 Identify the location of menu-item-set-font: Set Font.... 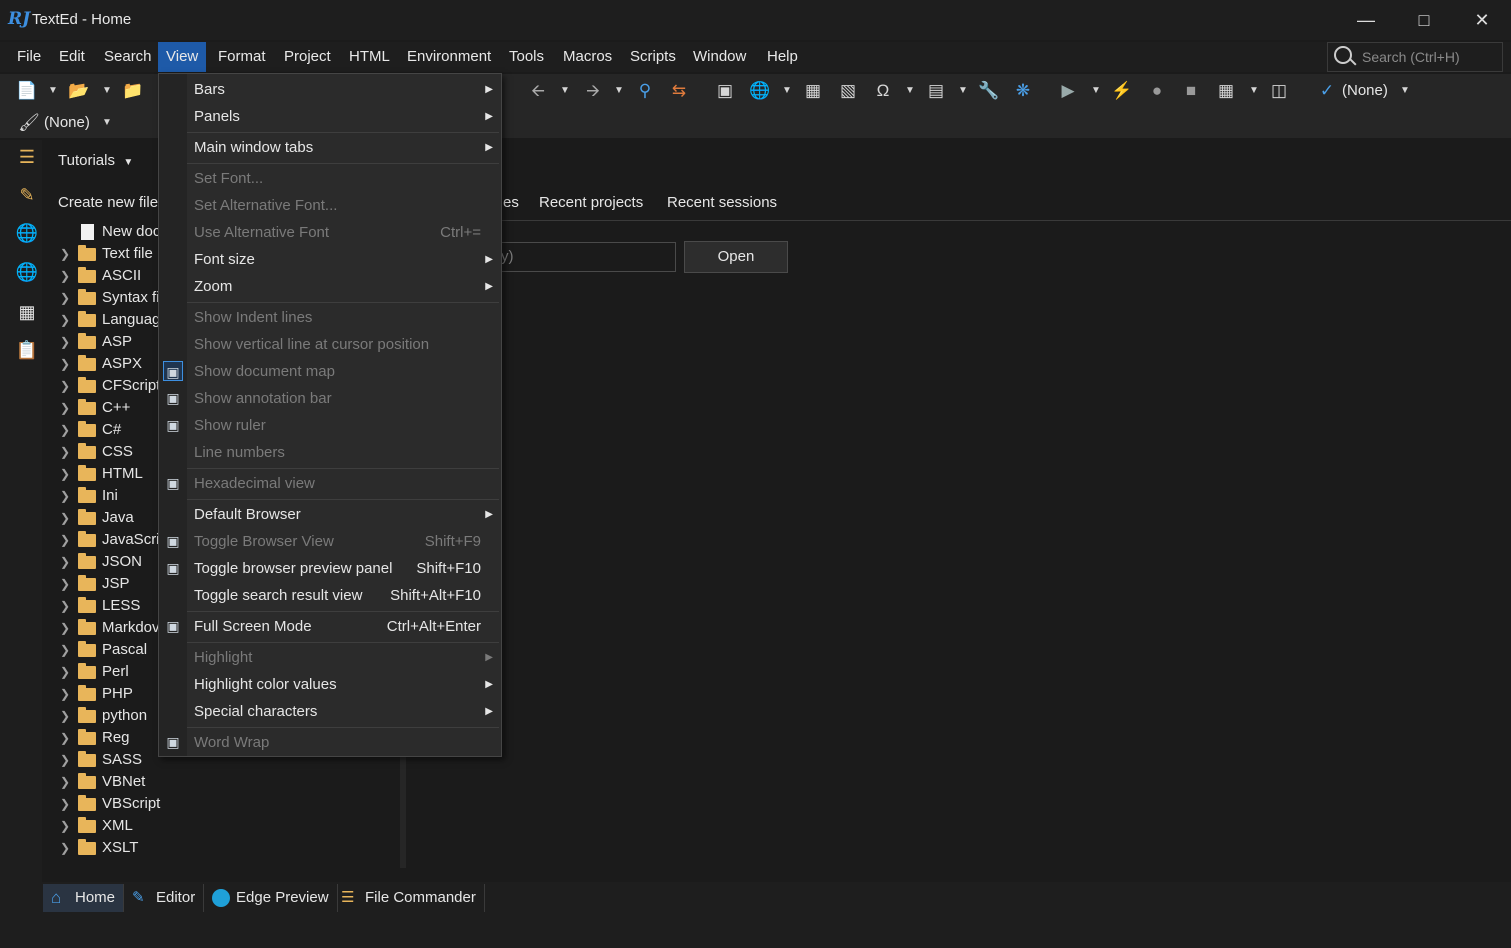
(344, 178).